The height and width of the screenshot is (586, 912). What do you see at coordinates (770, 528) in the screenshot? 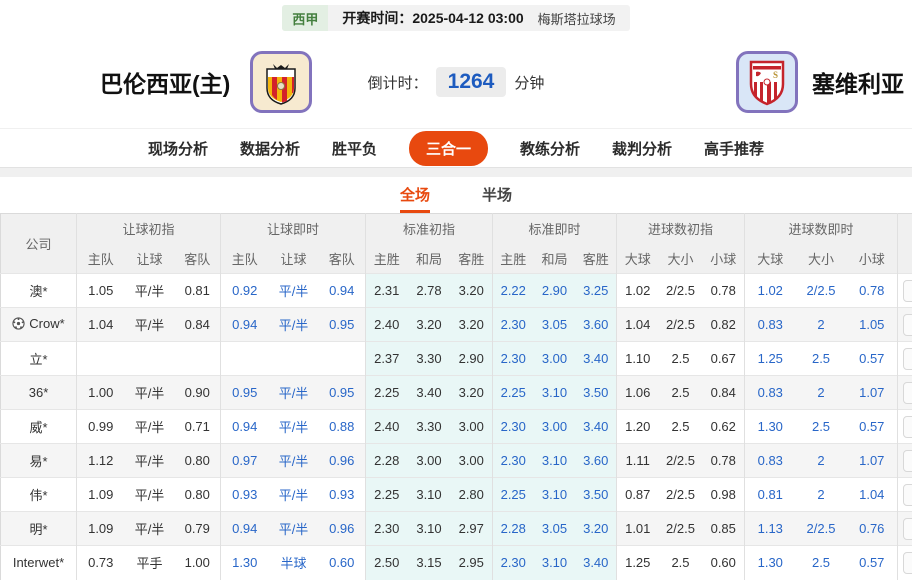
I see `odds-cell-goals_live: 1.13` at bounding box center [770, 528].